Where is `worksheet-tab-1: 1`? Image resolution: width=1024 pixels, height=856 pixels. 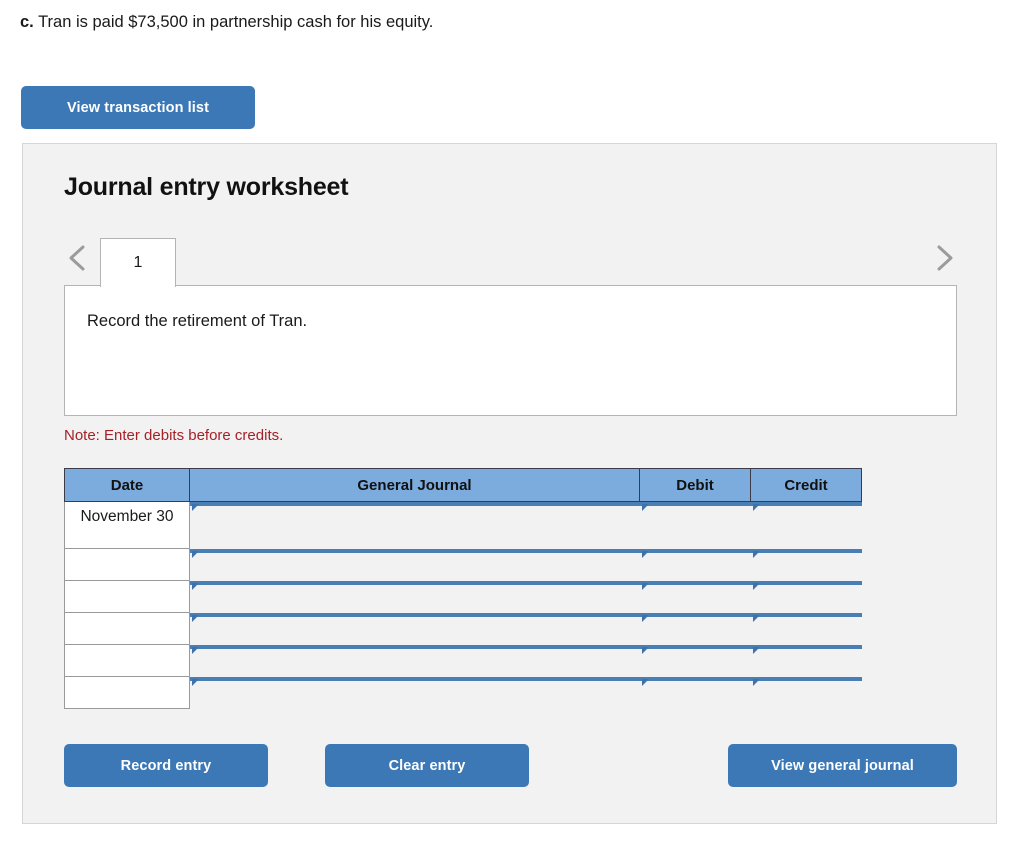 worksheet-tab-1: 1 is located at coordinates (138, 262).